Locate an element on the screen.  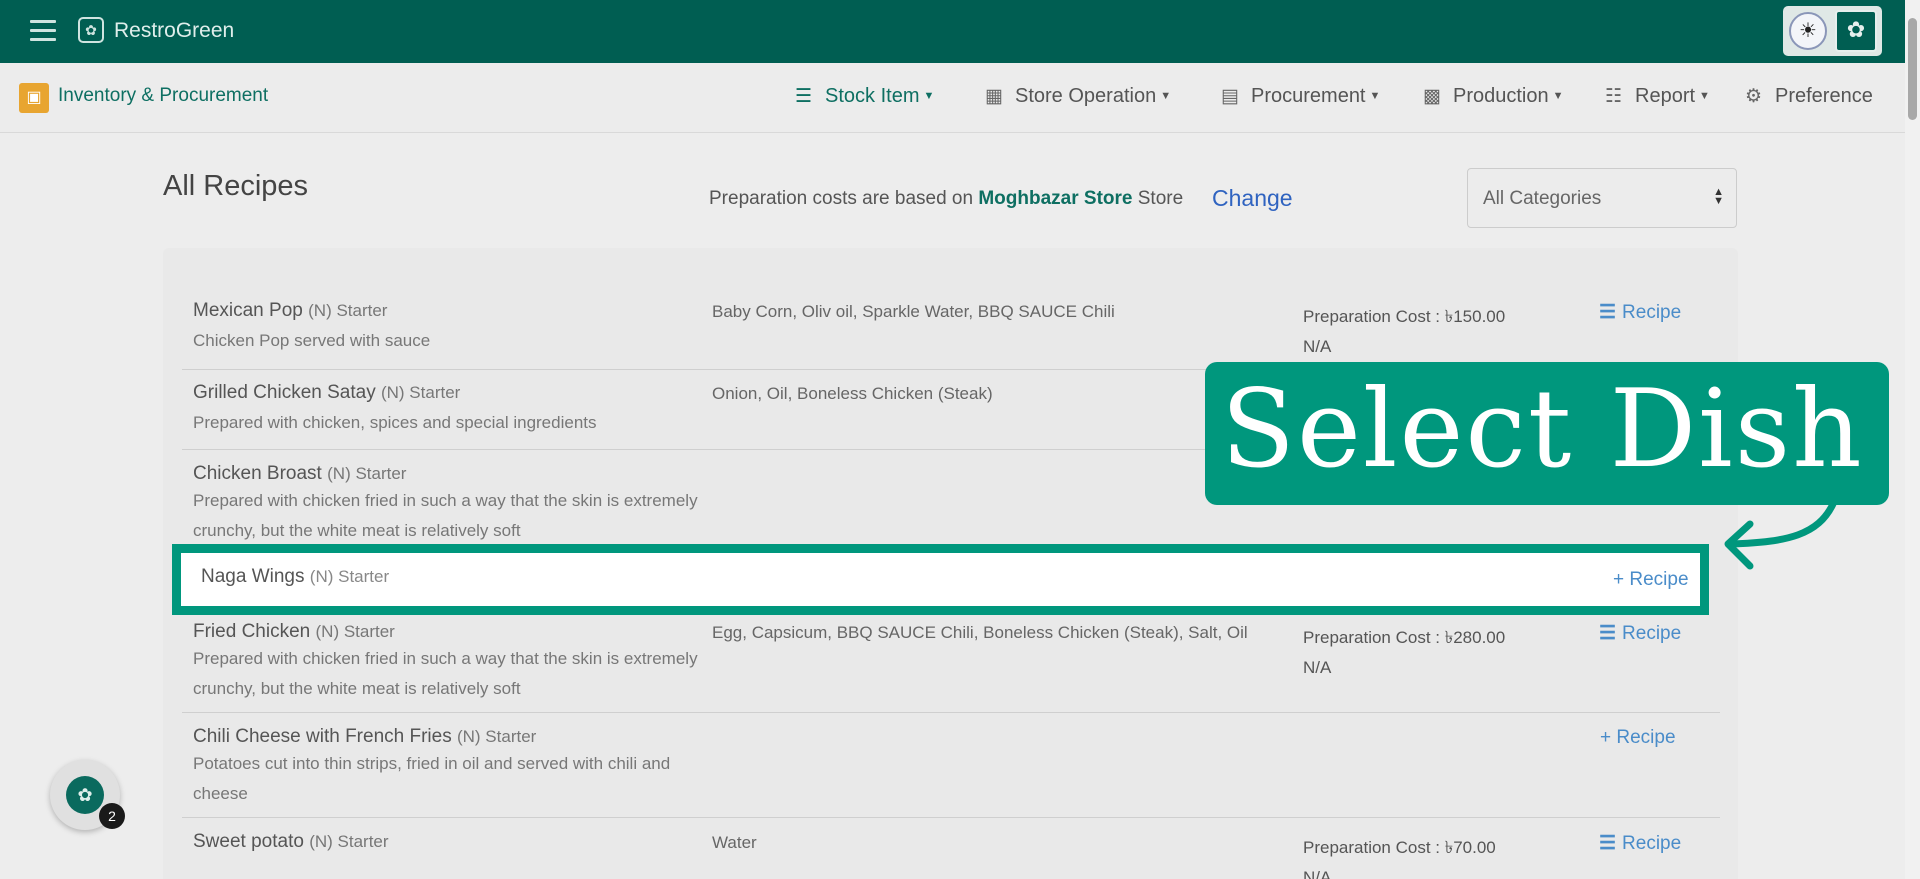
scrollbar-thumb is located at coordinates (1912, 69).